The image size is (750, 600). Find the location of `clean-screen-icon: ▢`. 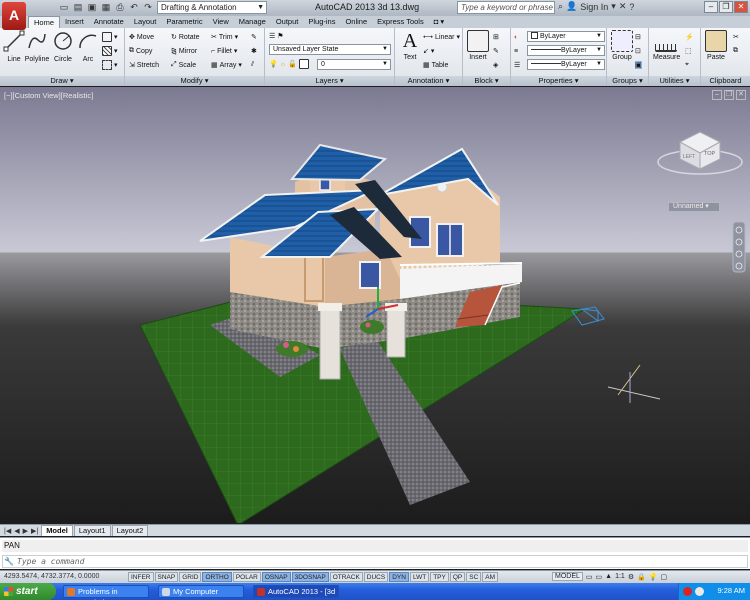

clean-screen-icon: ▢ is located at coordinates (664, 577).